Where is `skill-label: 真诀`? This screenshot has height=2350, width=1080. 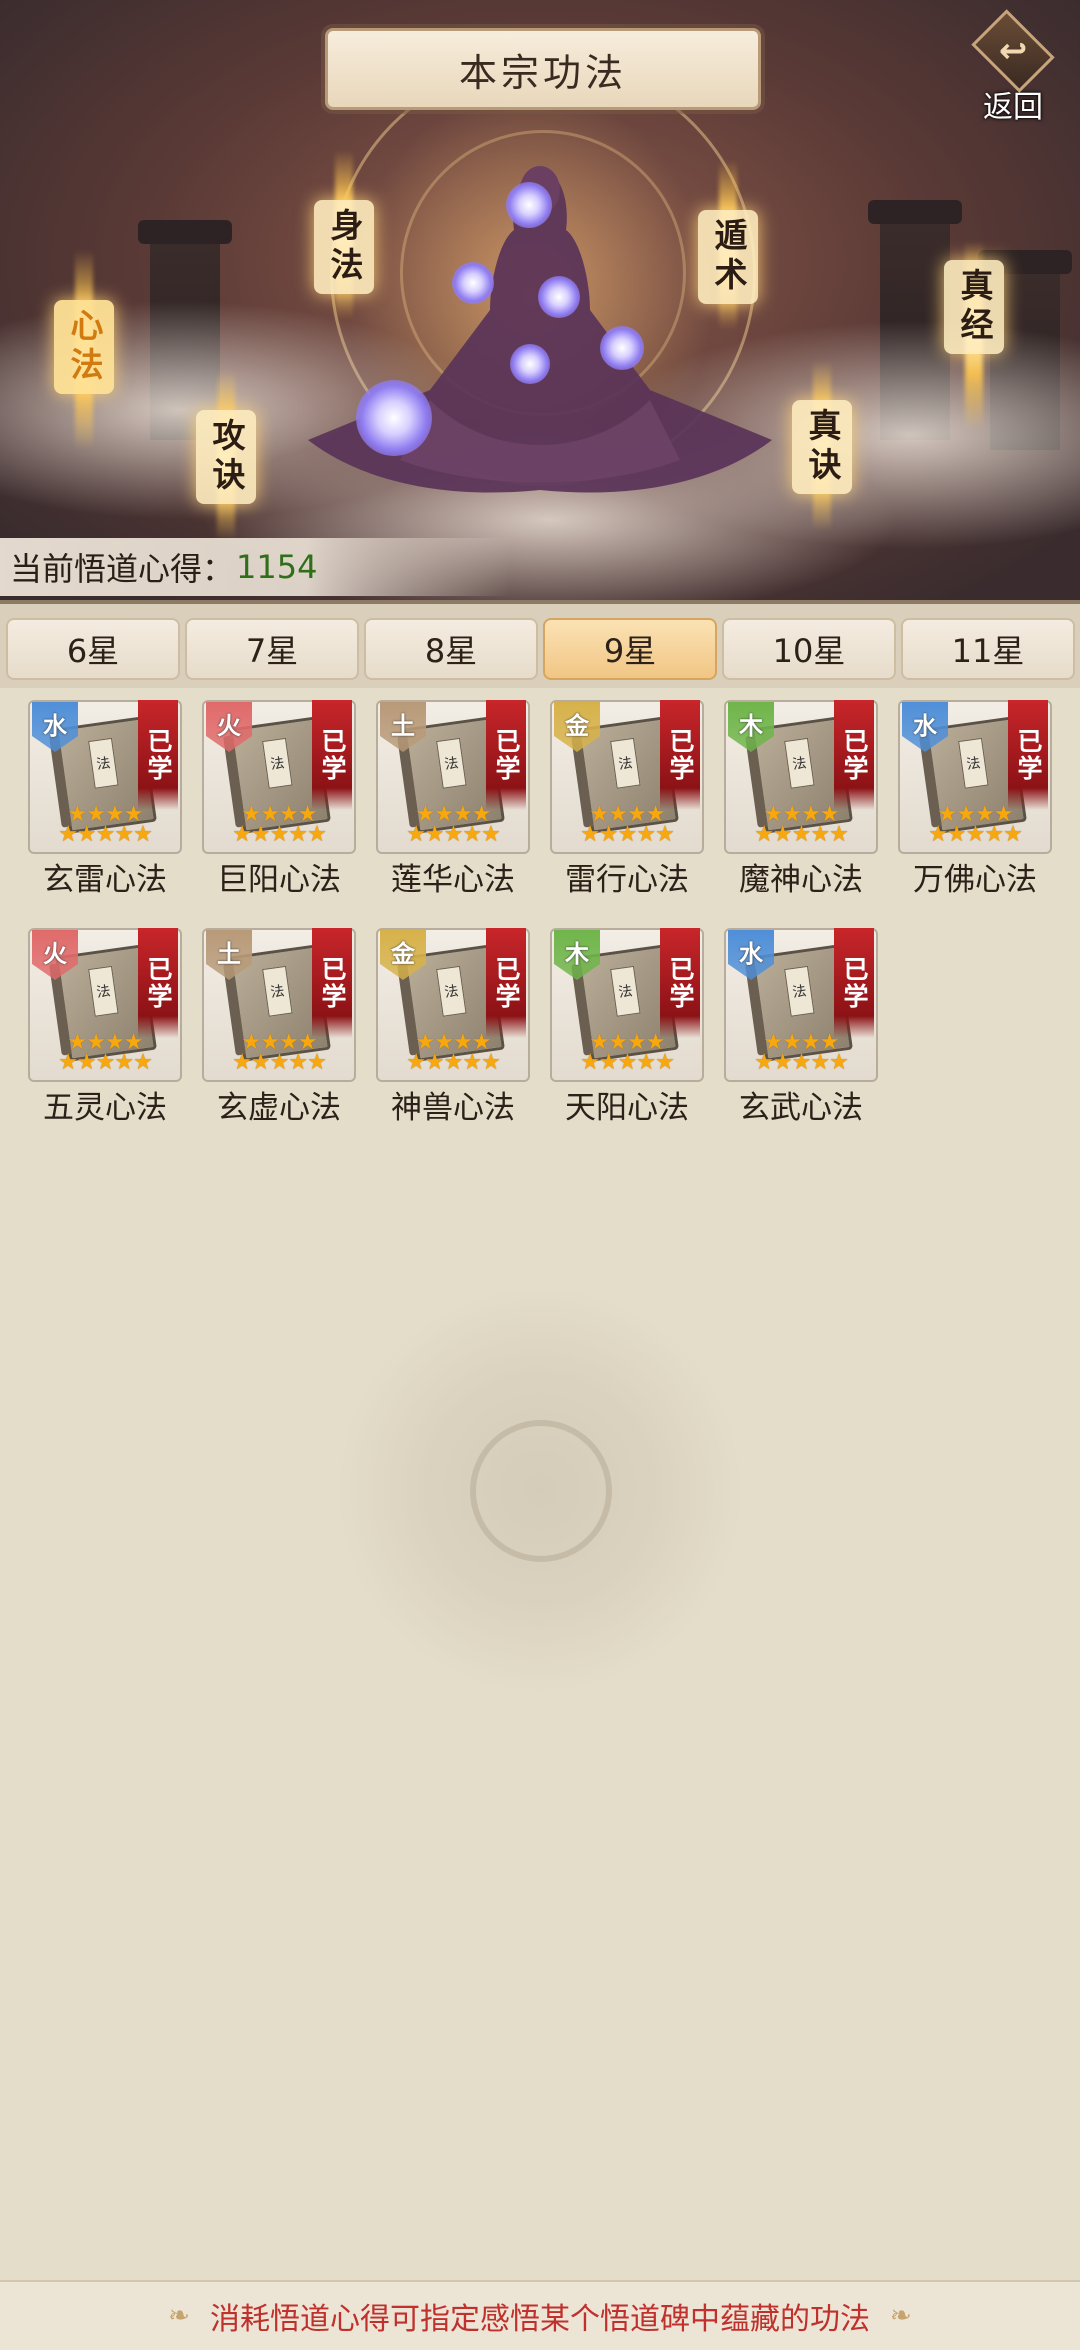 skill-label: 真诀 is located at coordinates (822, 447).